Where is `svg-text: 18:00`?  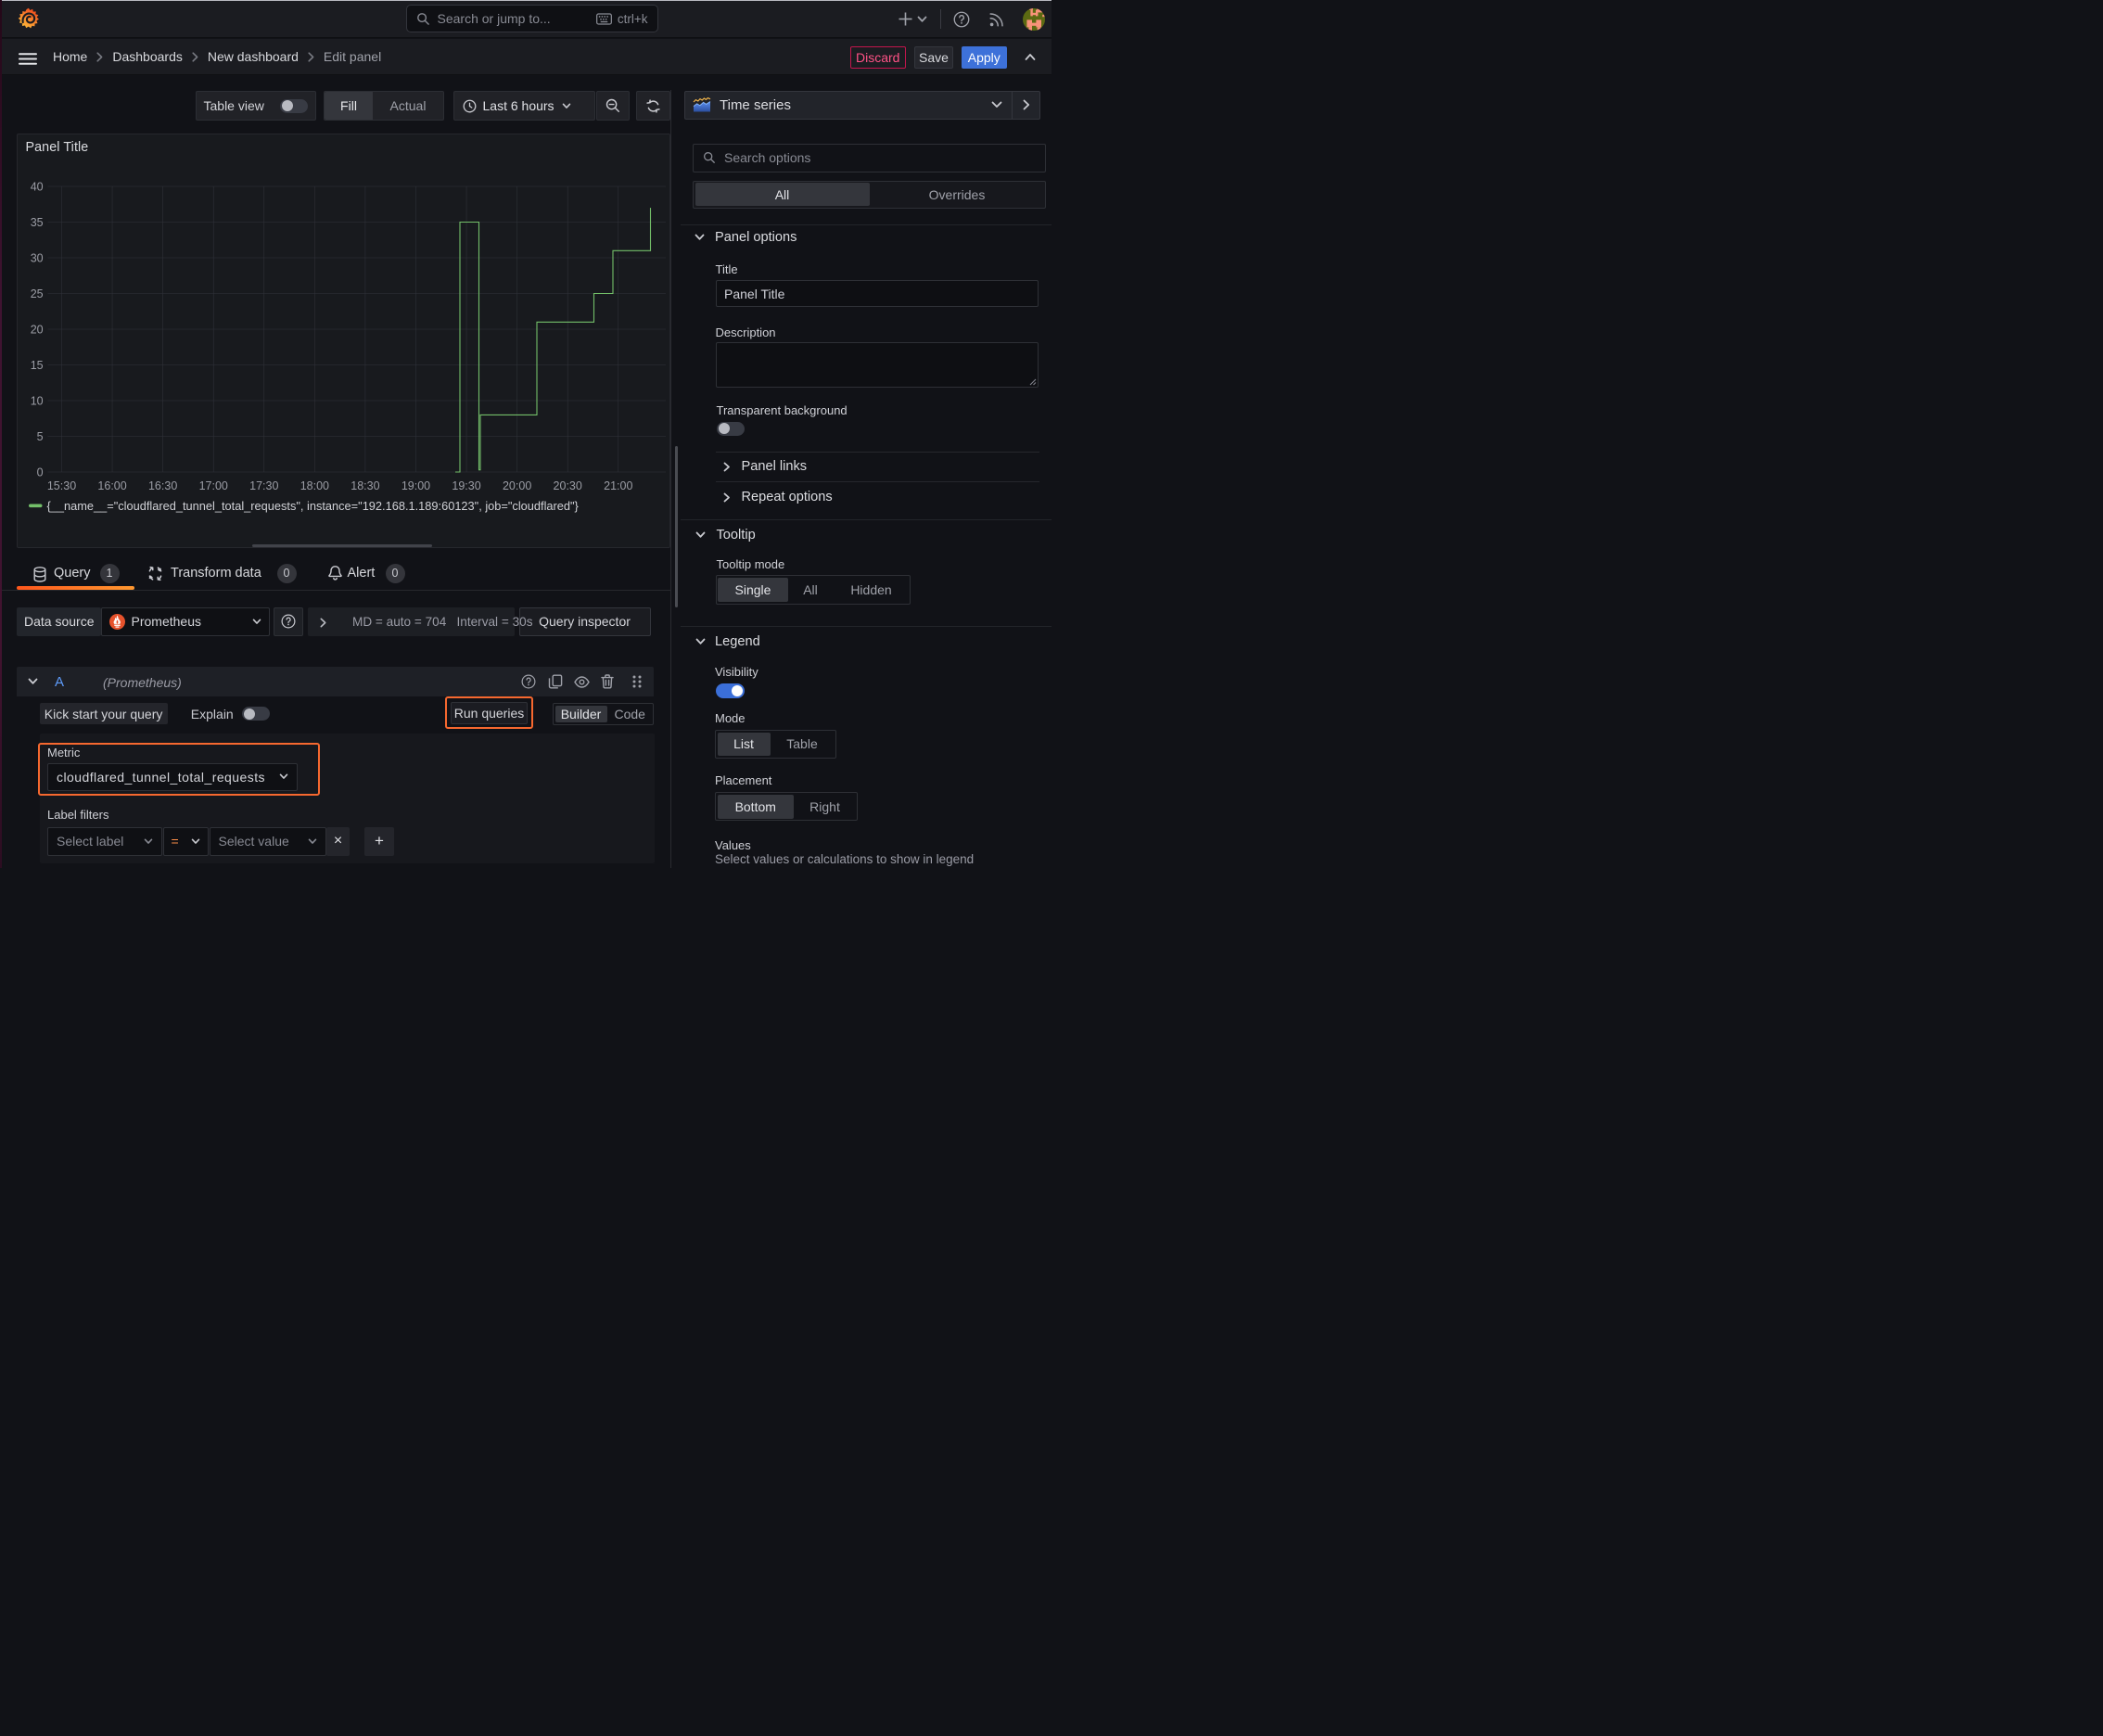
svg-text: 18:00 is located at coordinates (314, 485).